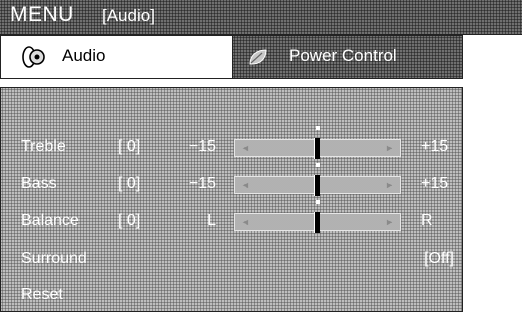  Describe the element at coordinates (129, 220) in the screenshot. I see `balance-value: [ 0]` at that location.